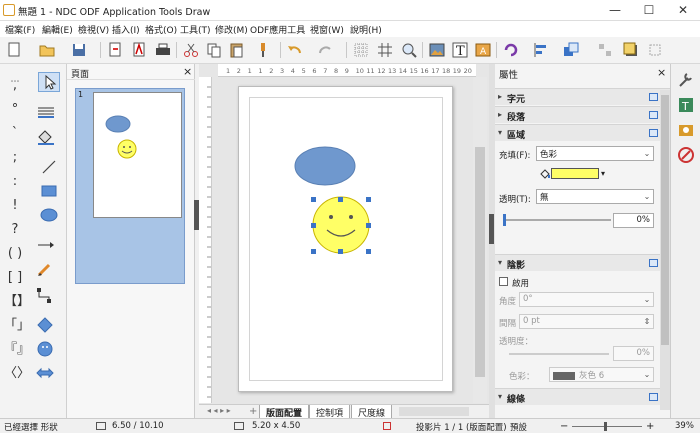 The width and height of the screenshot is (700, 433). I want to click on undo-icon, so click(295, 50).